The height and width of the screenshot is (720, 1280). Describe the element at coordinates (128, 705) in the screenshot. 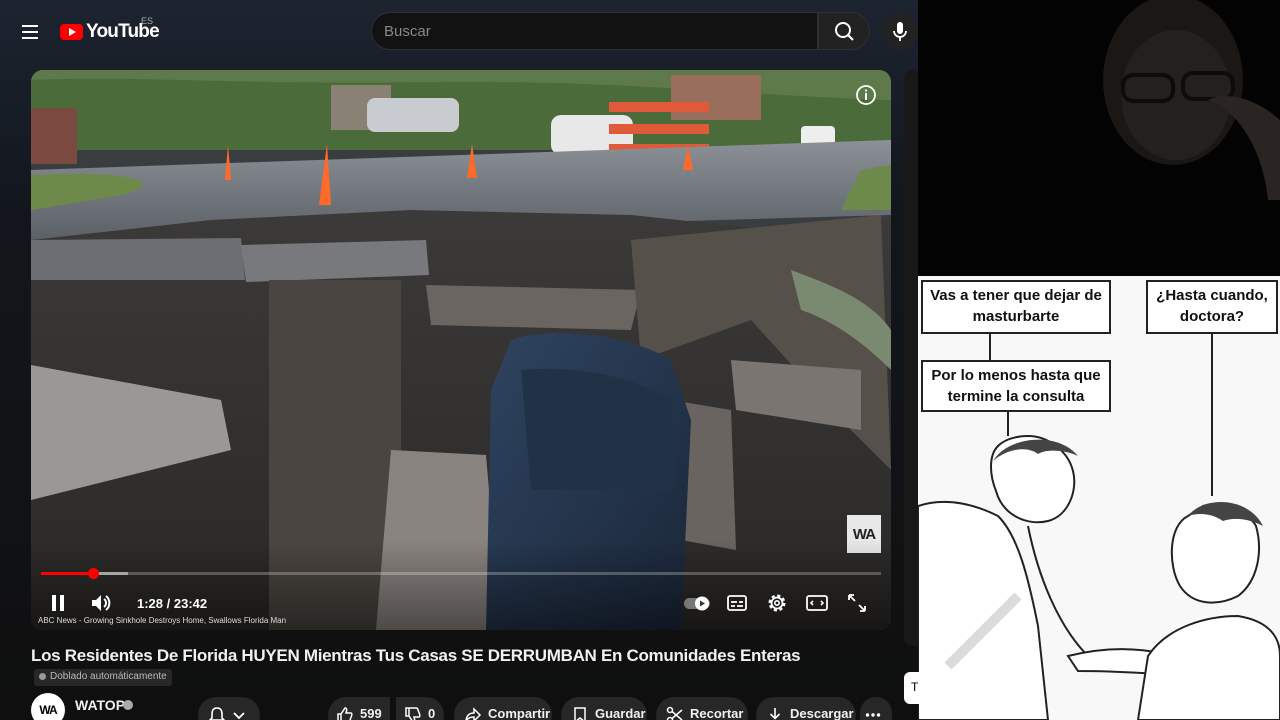

I see `verified-icon` at that location.